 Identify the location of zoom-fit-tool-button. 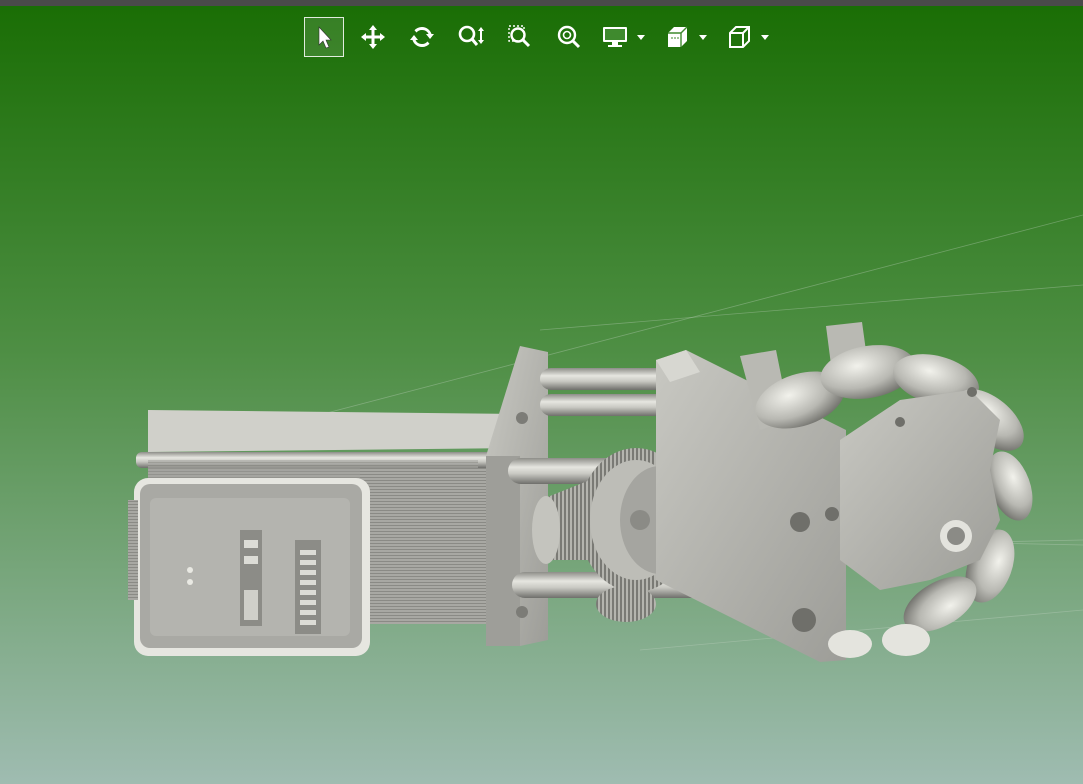
(569, 37).